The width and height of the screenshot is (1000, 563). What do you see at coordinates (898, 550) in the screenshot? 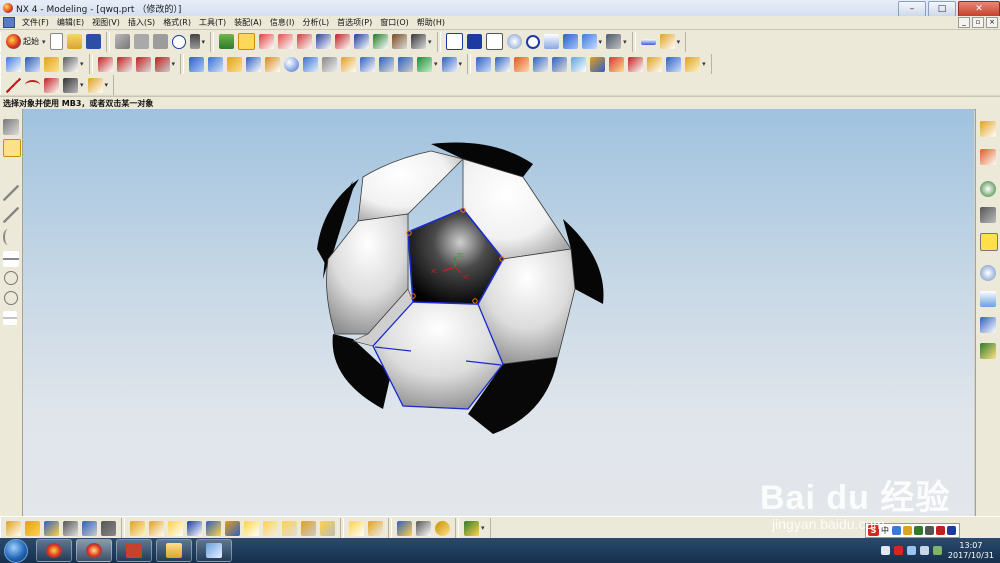
I see `tray-security-icon` at bounding box center [898, 550].